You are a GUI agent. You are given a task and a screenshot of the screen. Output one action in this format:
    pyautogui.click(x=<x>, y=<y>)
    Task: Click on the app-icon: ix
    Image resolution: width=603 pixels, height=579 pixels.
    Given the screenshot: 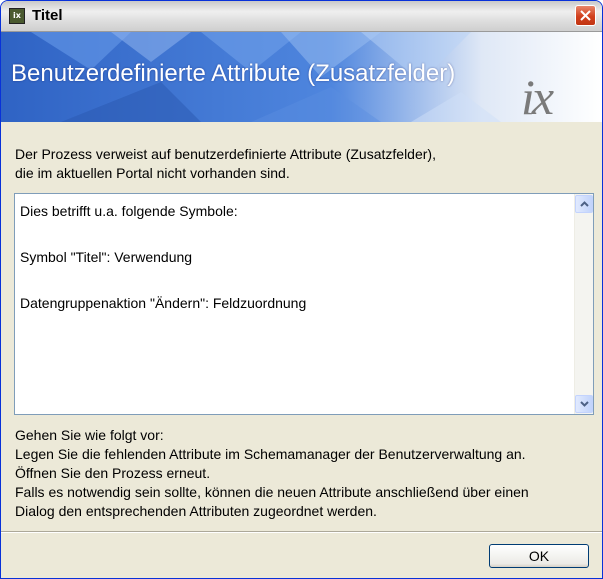 What is the action you would take?
    pyautogui.click(x=17, y=16)
    